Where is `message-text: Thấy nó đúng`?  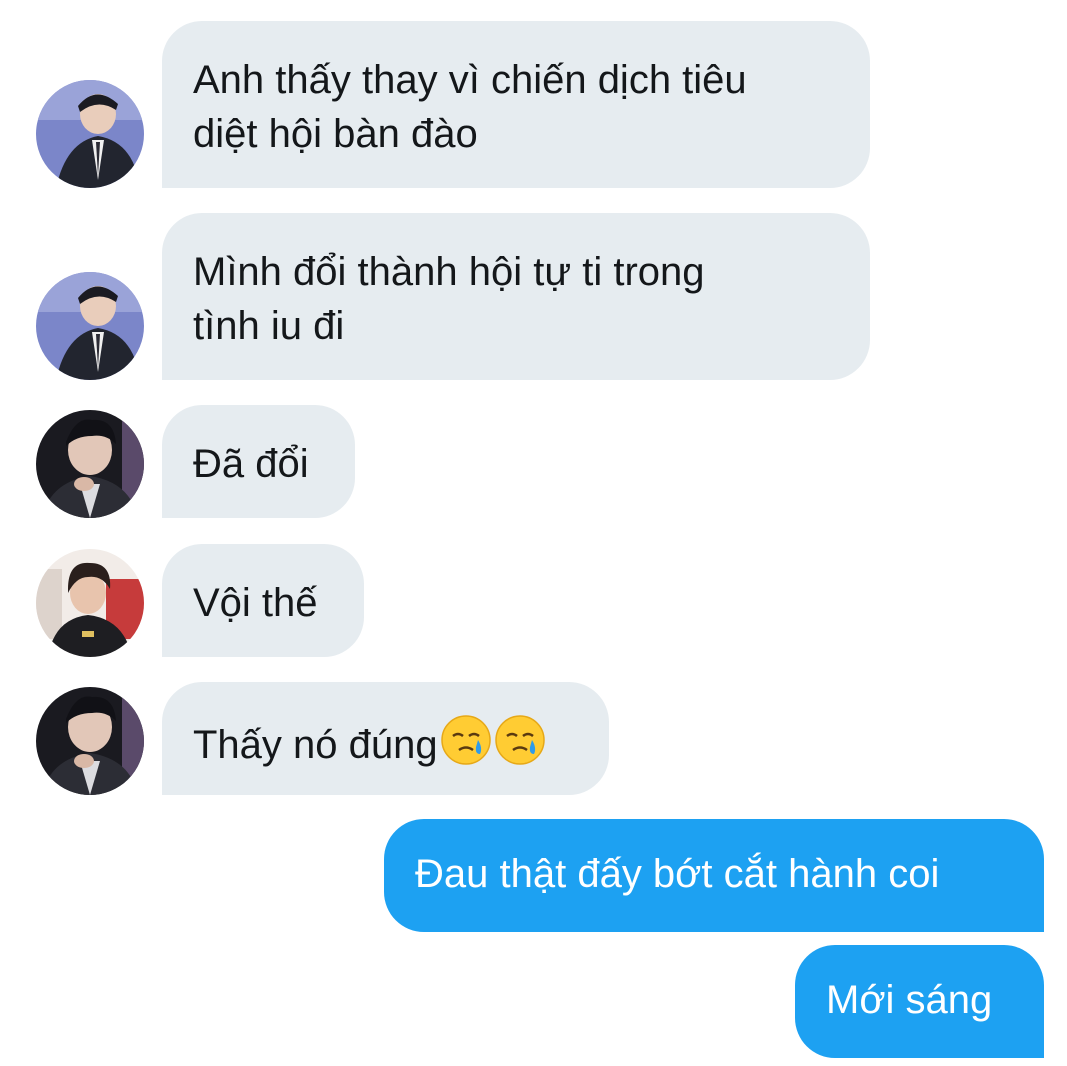
message-text: Thấy nó đúng is located at coordinates (386, 747).